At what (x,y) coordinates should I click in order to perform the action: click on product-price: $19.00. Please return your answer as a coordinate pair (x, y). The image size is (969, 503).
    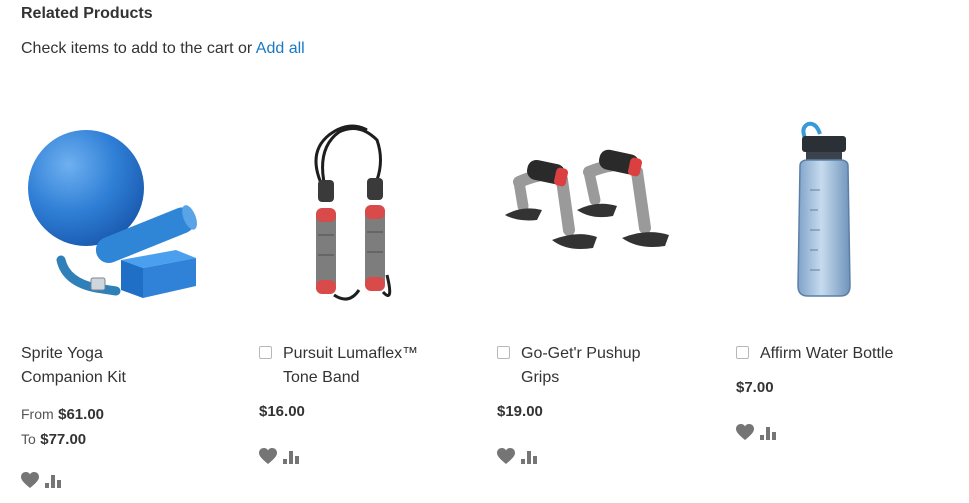
    Looking at the image, I should click on (520, 411).